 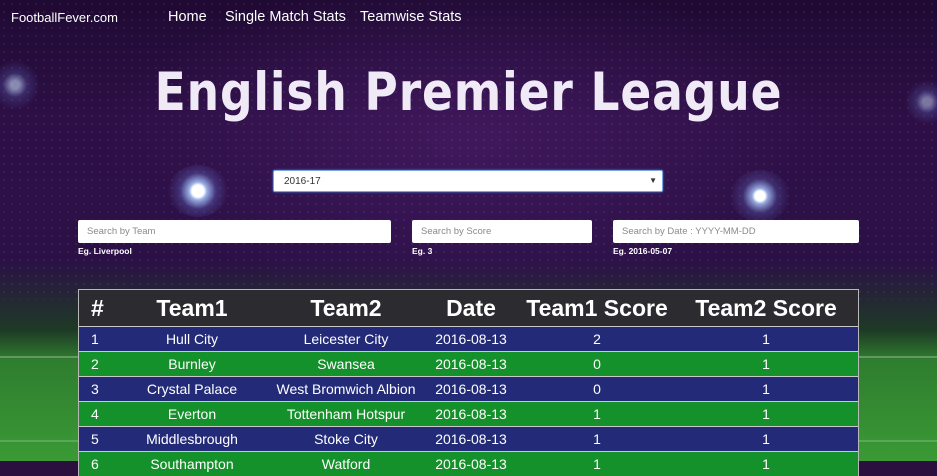 What do you see at coordinates (95, 364) in the screenshot?
I see `row-number: 2` at bounding box center [95, 364].